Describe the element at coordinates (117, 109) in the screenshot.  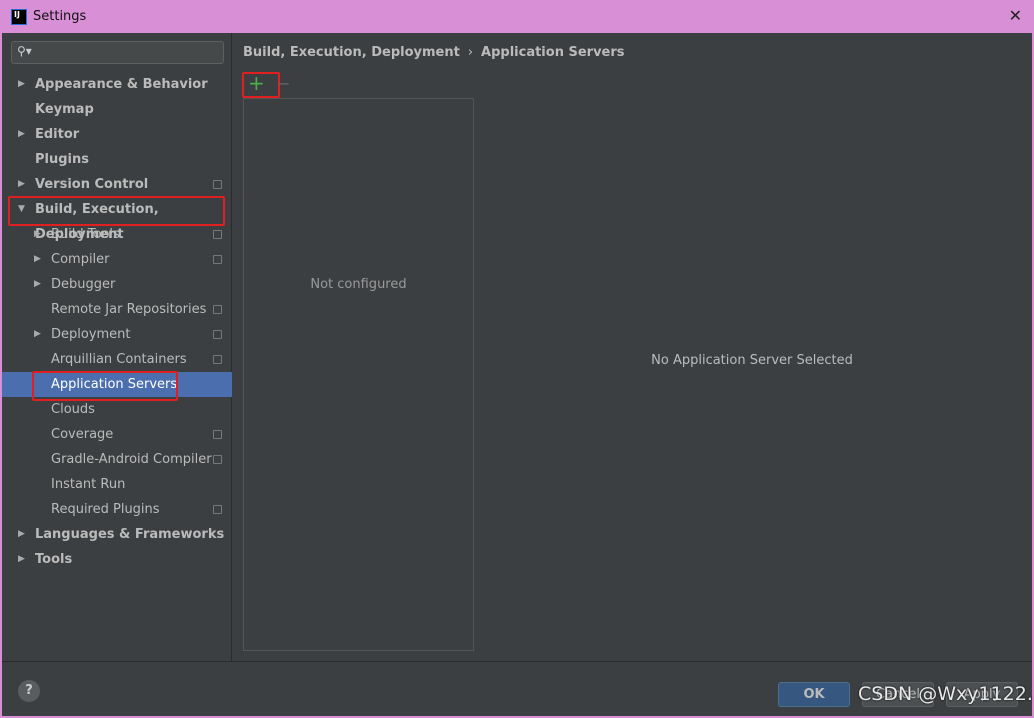
I see `tree-item: Keymap` at that location.